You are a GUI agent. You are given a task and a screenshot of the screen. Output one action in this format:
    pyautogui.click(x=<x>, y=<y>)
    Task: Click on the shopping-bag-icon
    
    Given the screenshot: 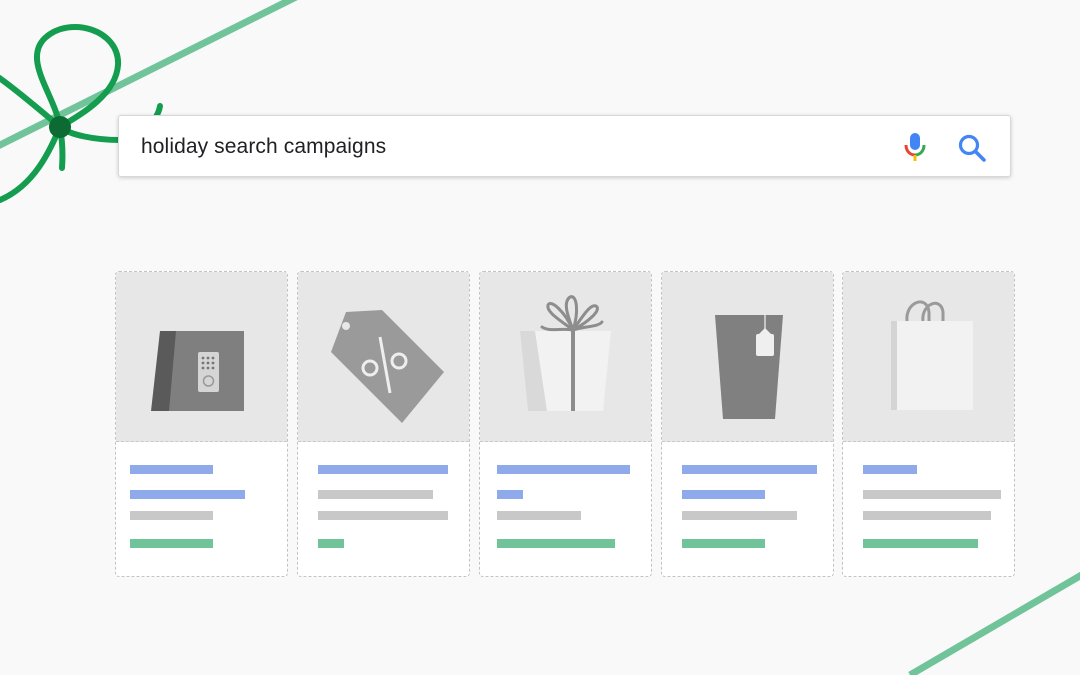 What is the action you would take?
    pyautogui.click(x=932, y=355)
    